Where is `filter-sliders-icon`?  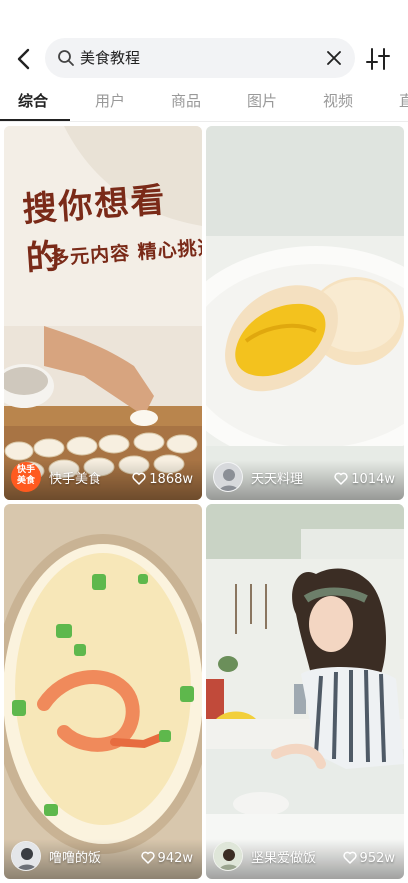
filter-sliders-icon is located at coordinates (378, 59).